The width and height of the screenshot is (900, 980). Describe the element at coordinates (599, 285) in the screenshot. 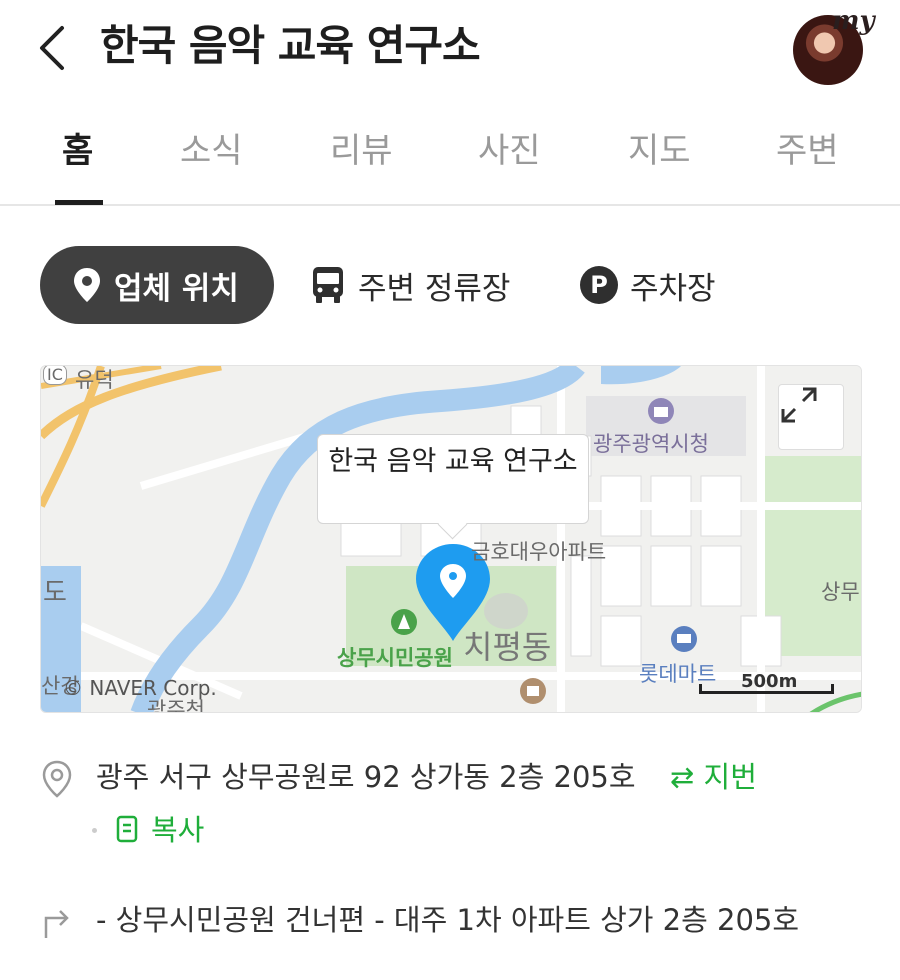

I see `parking-icon: P` at that location.